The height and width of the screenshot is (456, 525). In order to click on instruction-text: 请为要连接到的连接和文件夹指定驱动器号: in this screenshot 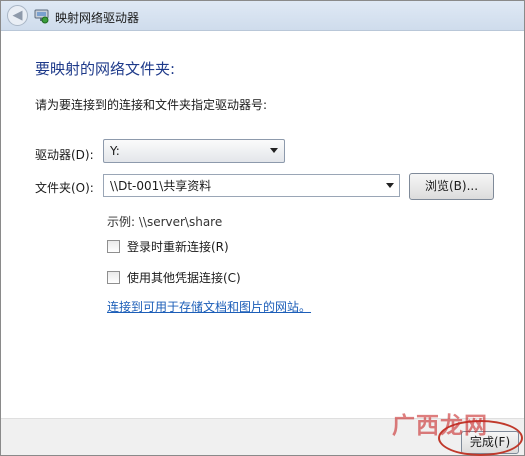, I will do `click(151, 105)`.